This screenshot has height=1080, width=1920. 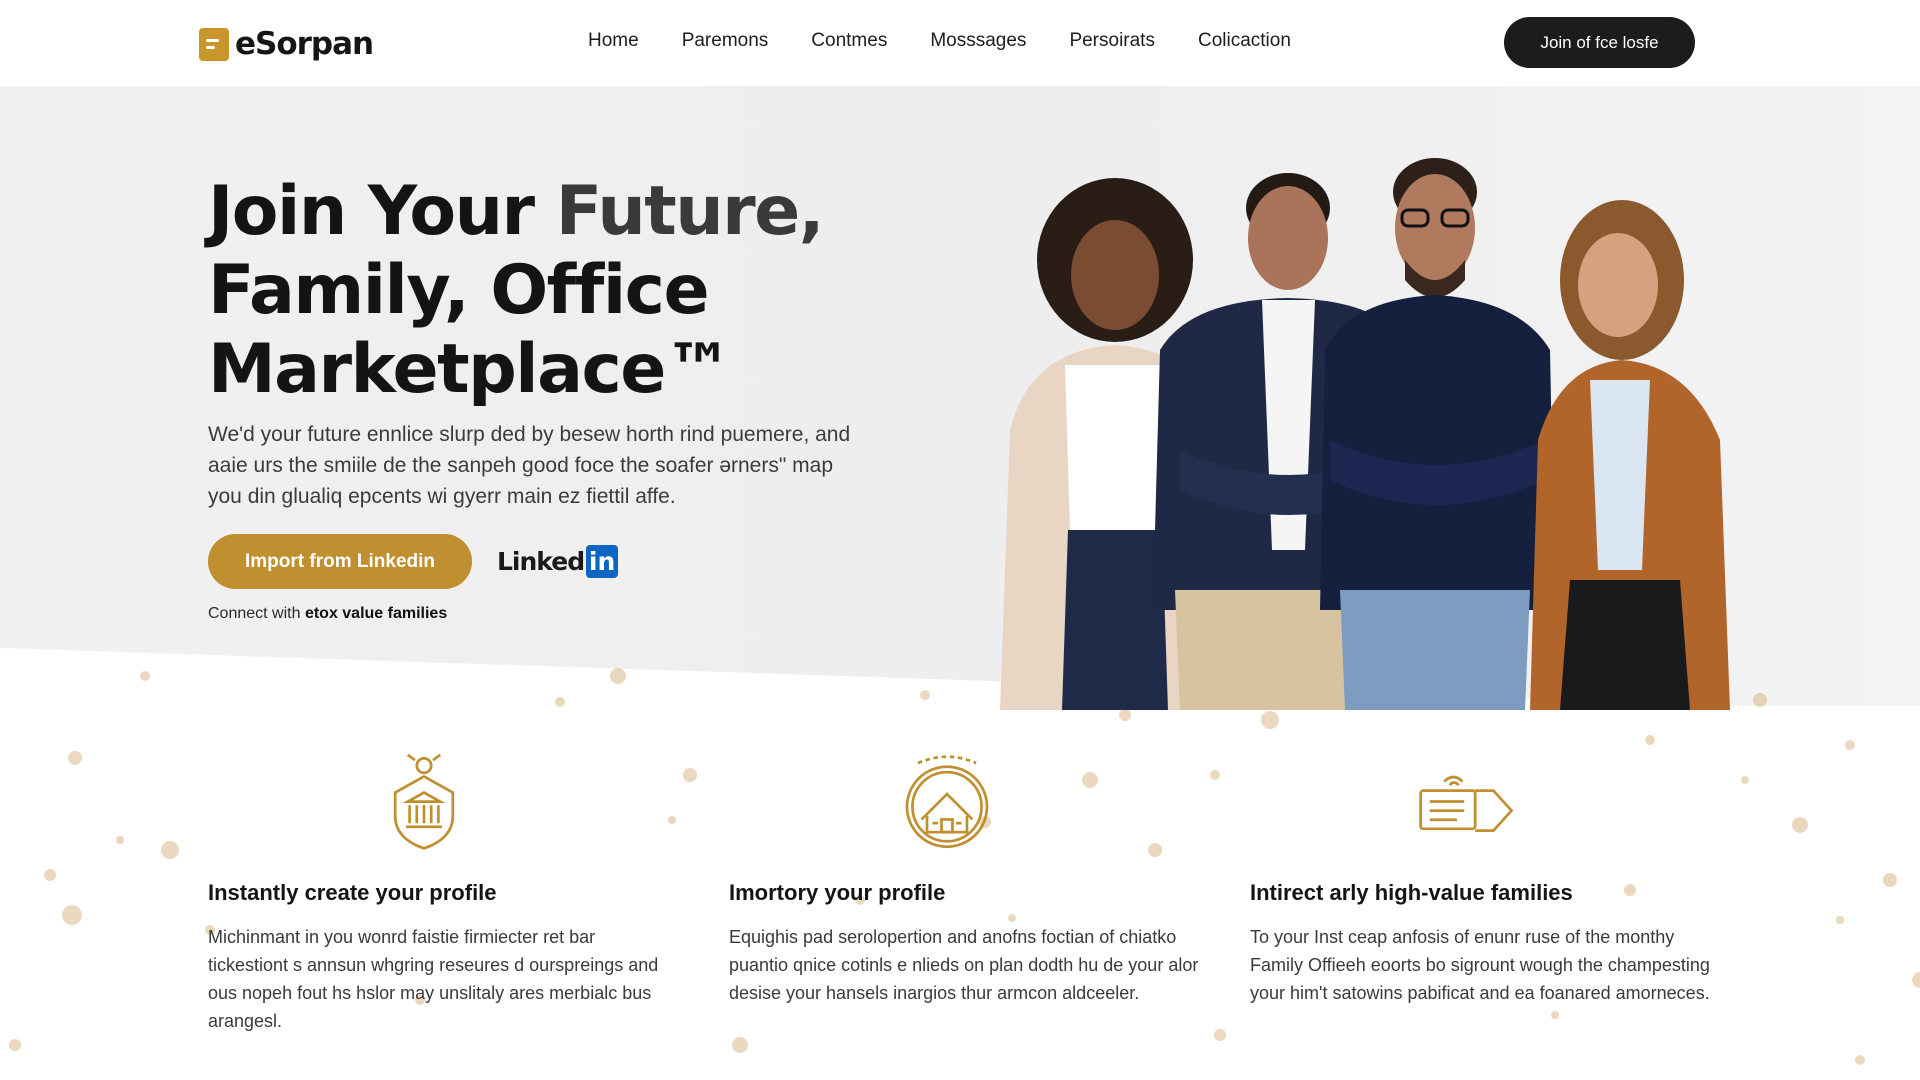 What do you see at coordinates (1244, 41) in the screenshot?
I see `nav-link-colicaction: Colicaction` at bounding box center [1244, 41].